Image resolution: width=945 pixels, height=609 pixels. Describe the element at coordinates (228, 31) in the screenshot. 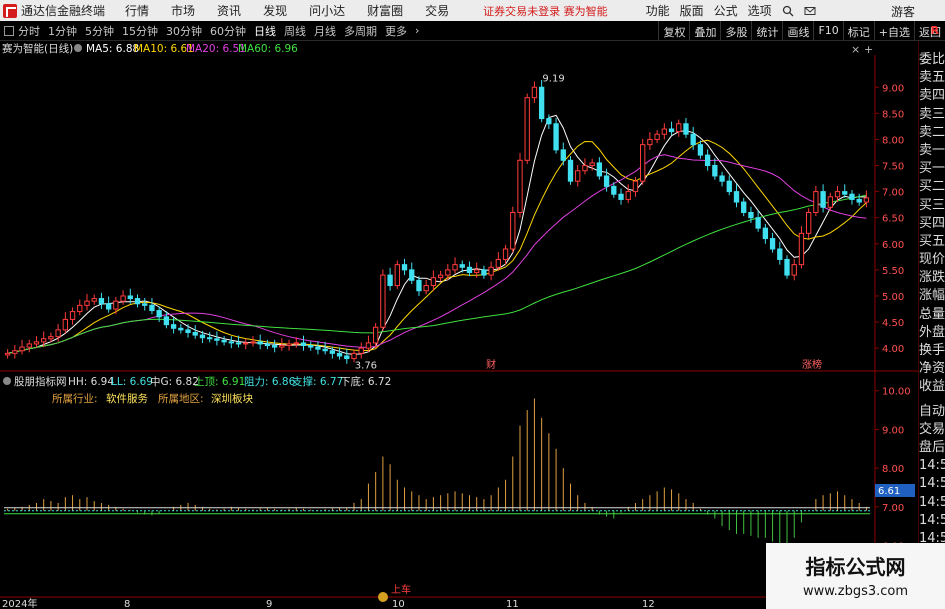

I see `tab-period-60min: 60分钟` at that location.